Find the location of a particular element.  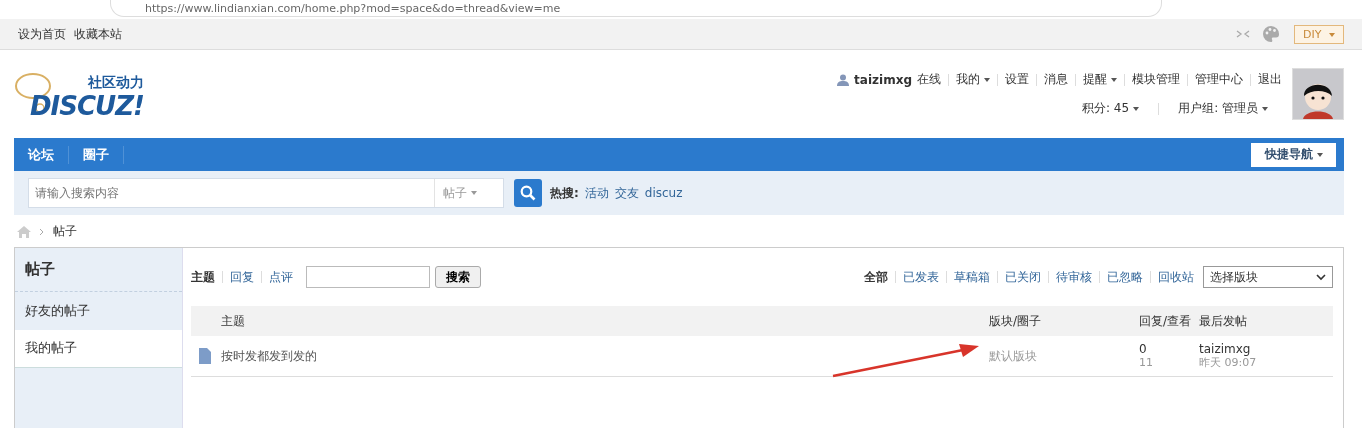

column-header: 版块/圈子 is located at coordinates (1016, 321).